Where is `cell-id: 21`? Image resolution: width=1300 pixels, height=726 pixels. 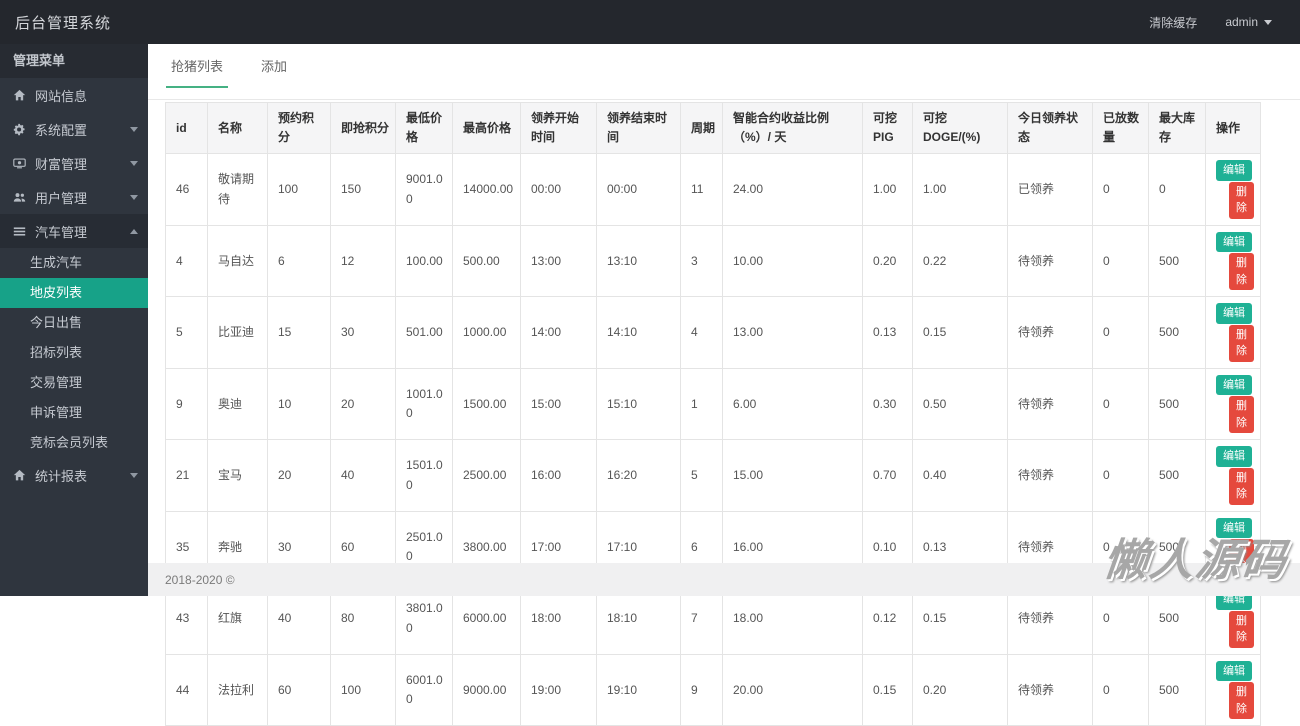 cell-id: 21 is located at coordinates (186, 475).